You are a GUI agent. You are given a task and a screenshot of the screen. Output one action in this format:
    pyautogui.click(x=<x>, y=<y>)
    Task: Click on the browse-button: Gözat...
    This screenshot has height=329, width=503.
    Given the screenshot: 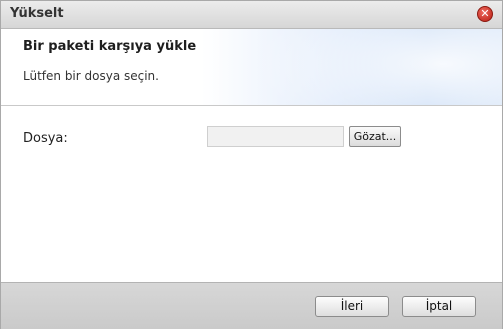 What is the action you would take?
    pyautogui.click(x=375, y=136)
    